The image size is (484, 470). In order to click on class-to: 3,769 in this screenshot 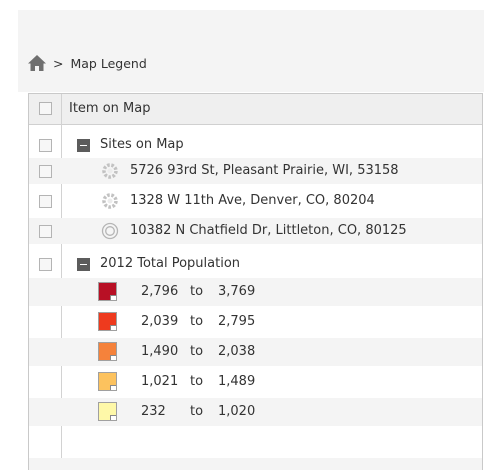, I will do `click(237, 291)`.